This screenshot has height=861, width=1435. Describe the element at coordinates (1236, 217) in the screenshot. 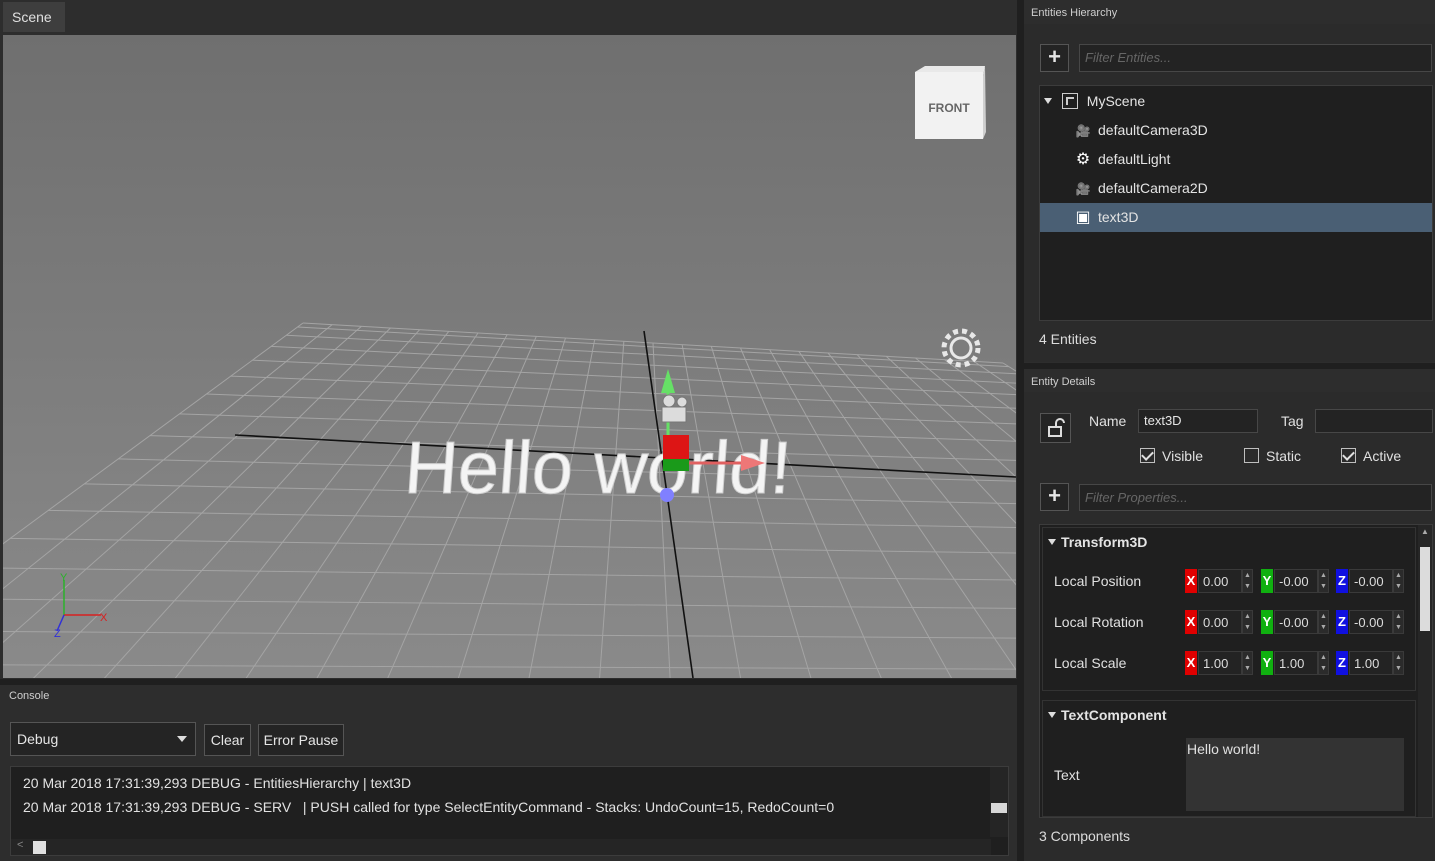

I see `tree-item-text3d: ▣ text3D` at that location.